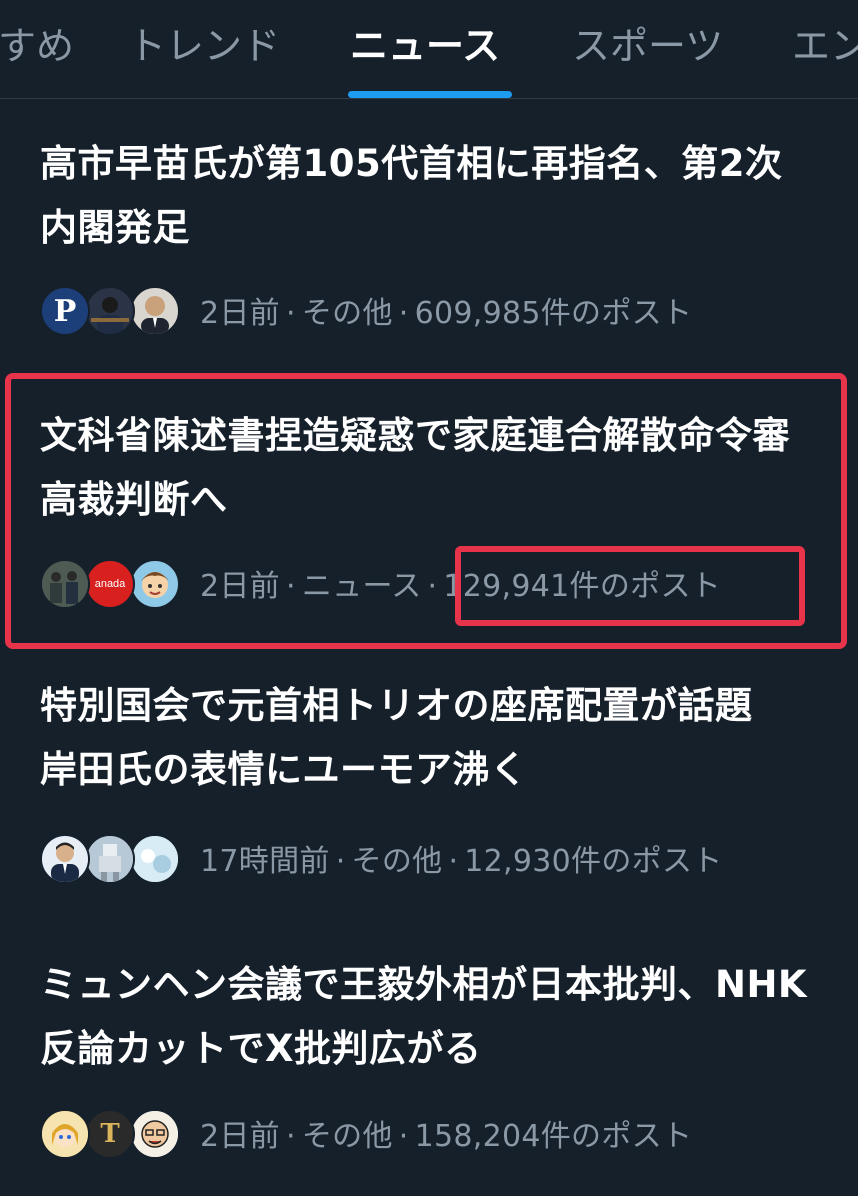  I want to click on news-headline: 文科省陳述書捏造疑惑で家庭連合解散命令審 高裁判断へ, so click(415, 467).